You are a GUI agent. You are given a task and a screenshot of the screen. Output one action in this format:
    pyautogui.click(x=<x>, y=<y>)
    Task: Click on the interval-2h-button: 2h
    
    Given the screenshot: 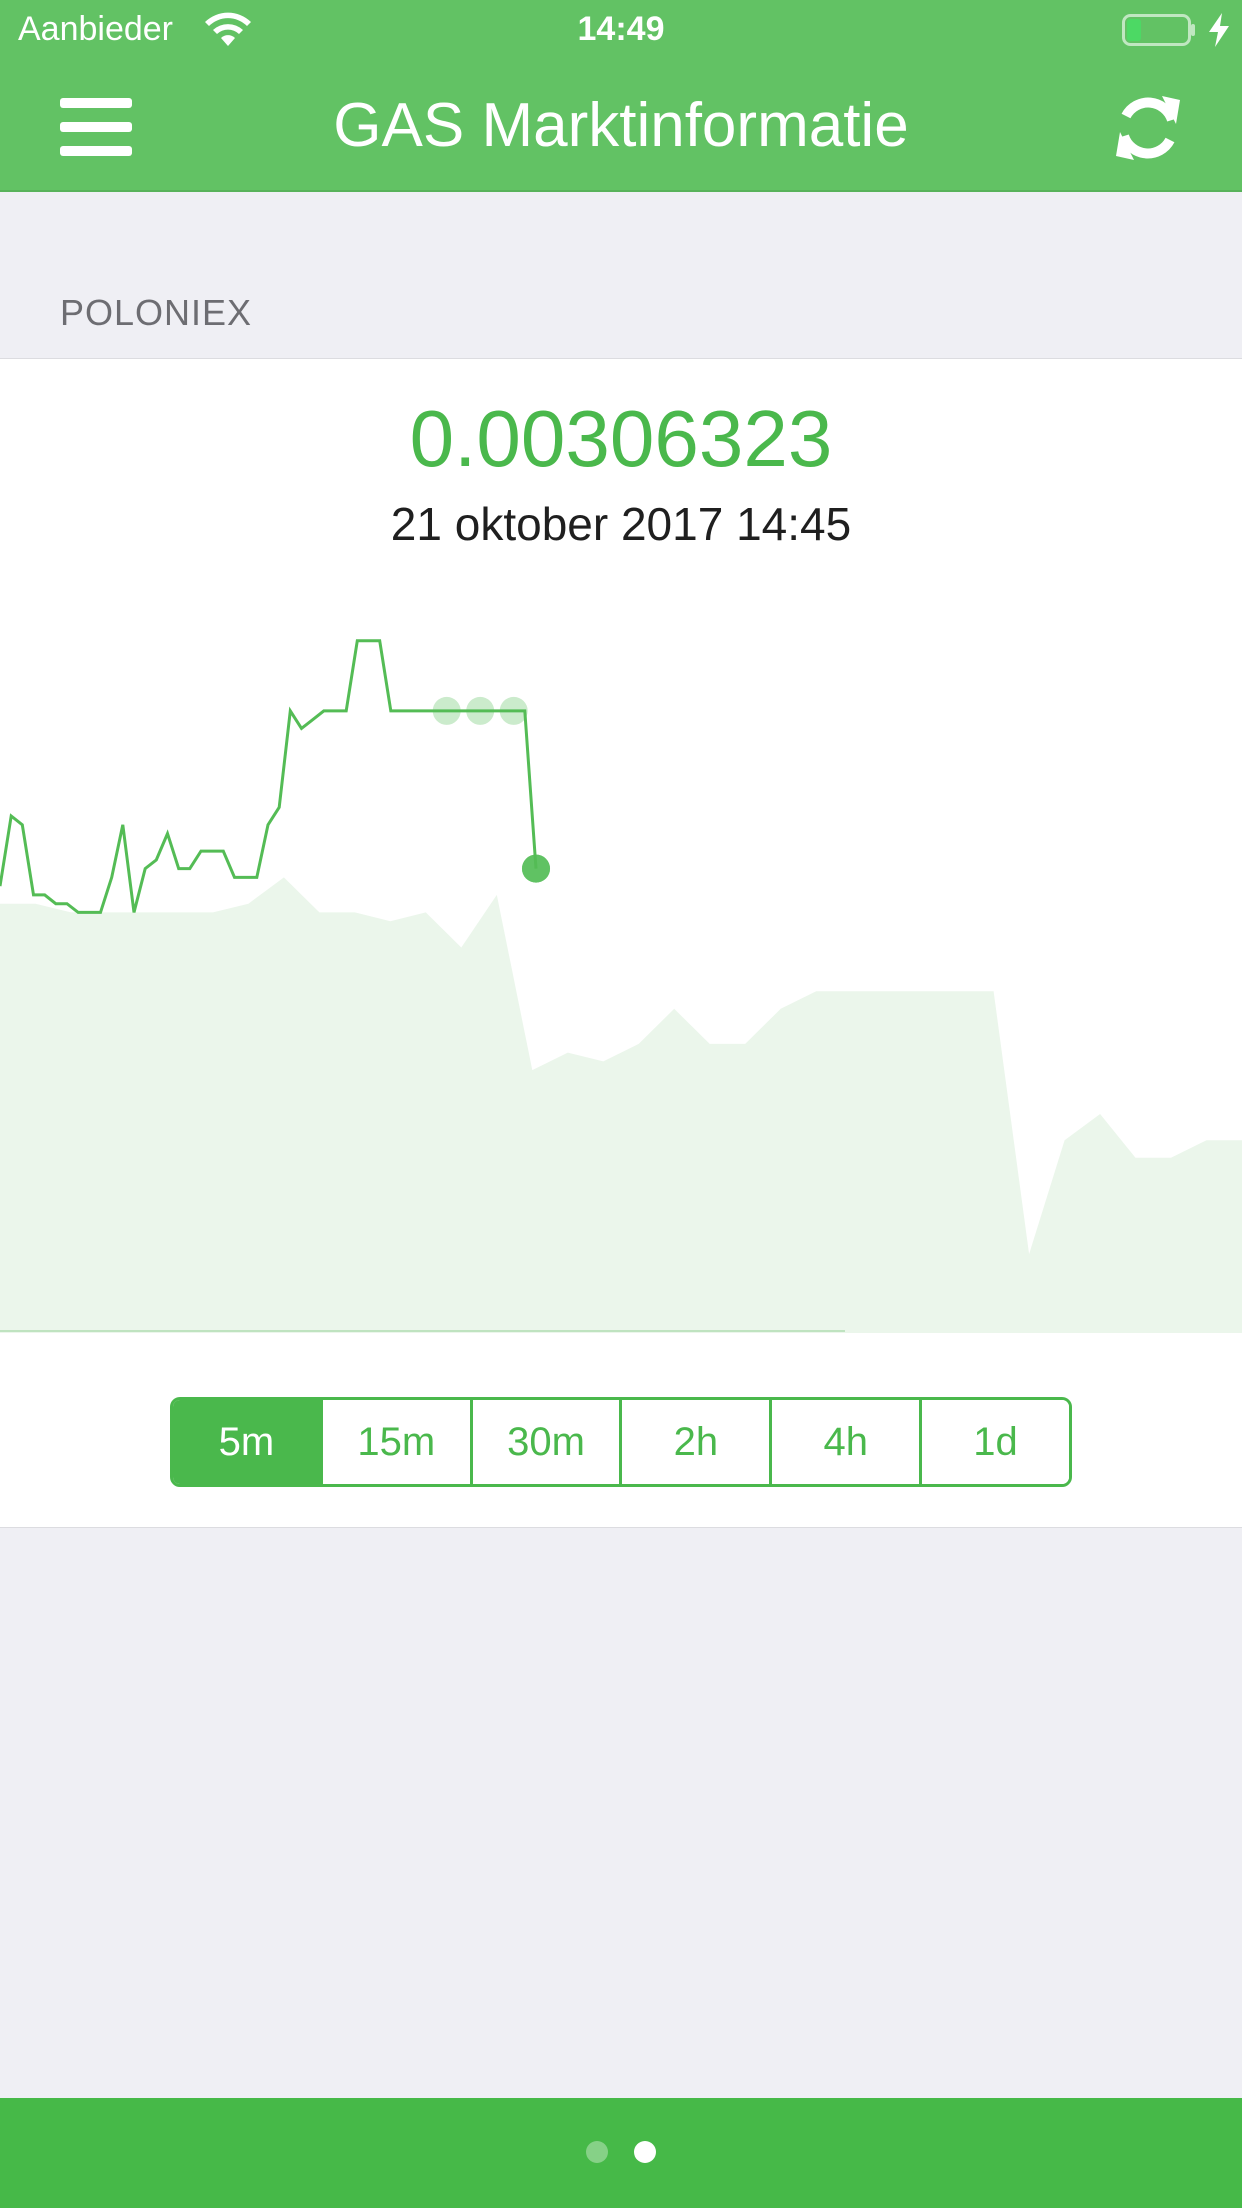 What is the action you would take?
    pyautogui.click(x=694, y=1442)
    